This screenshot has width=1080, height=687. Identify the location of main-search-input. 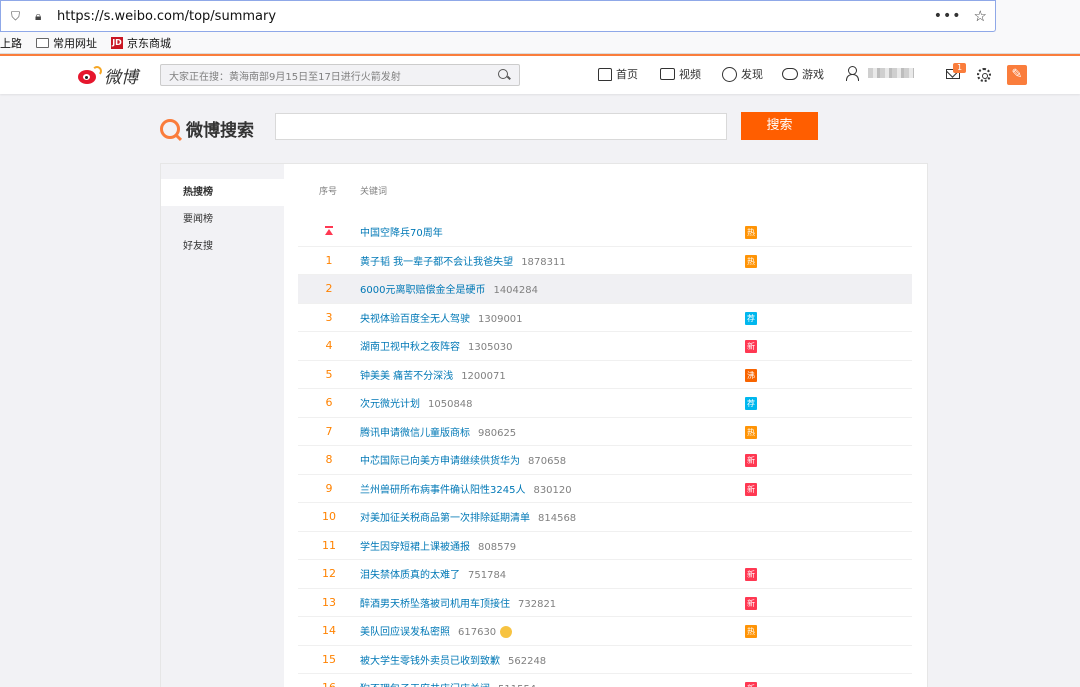
(501, 126).